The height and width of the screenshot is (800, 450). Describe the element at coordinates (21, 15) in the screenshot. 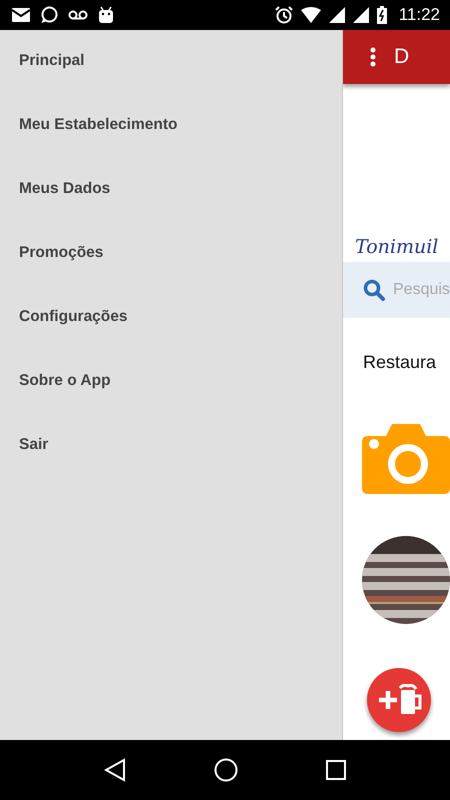

I see `mail-icon` at that location.